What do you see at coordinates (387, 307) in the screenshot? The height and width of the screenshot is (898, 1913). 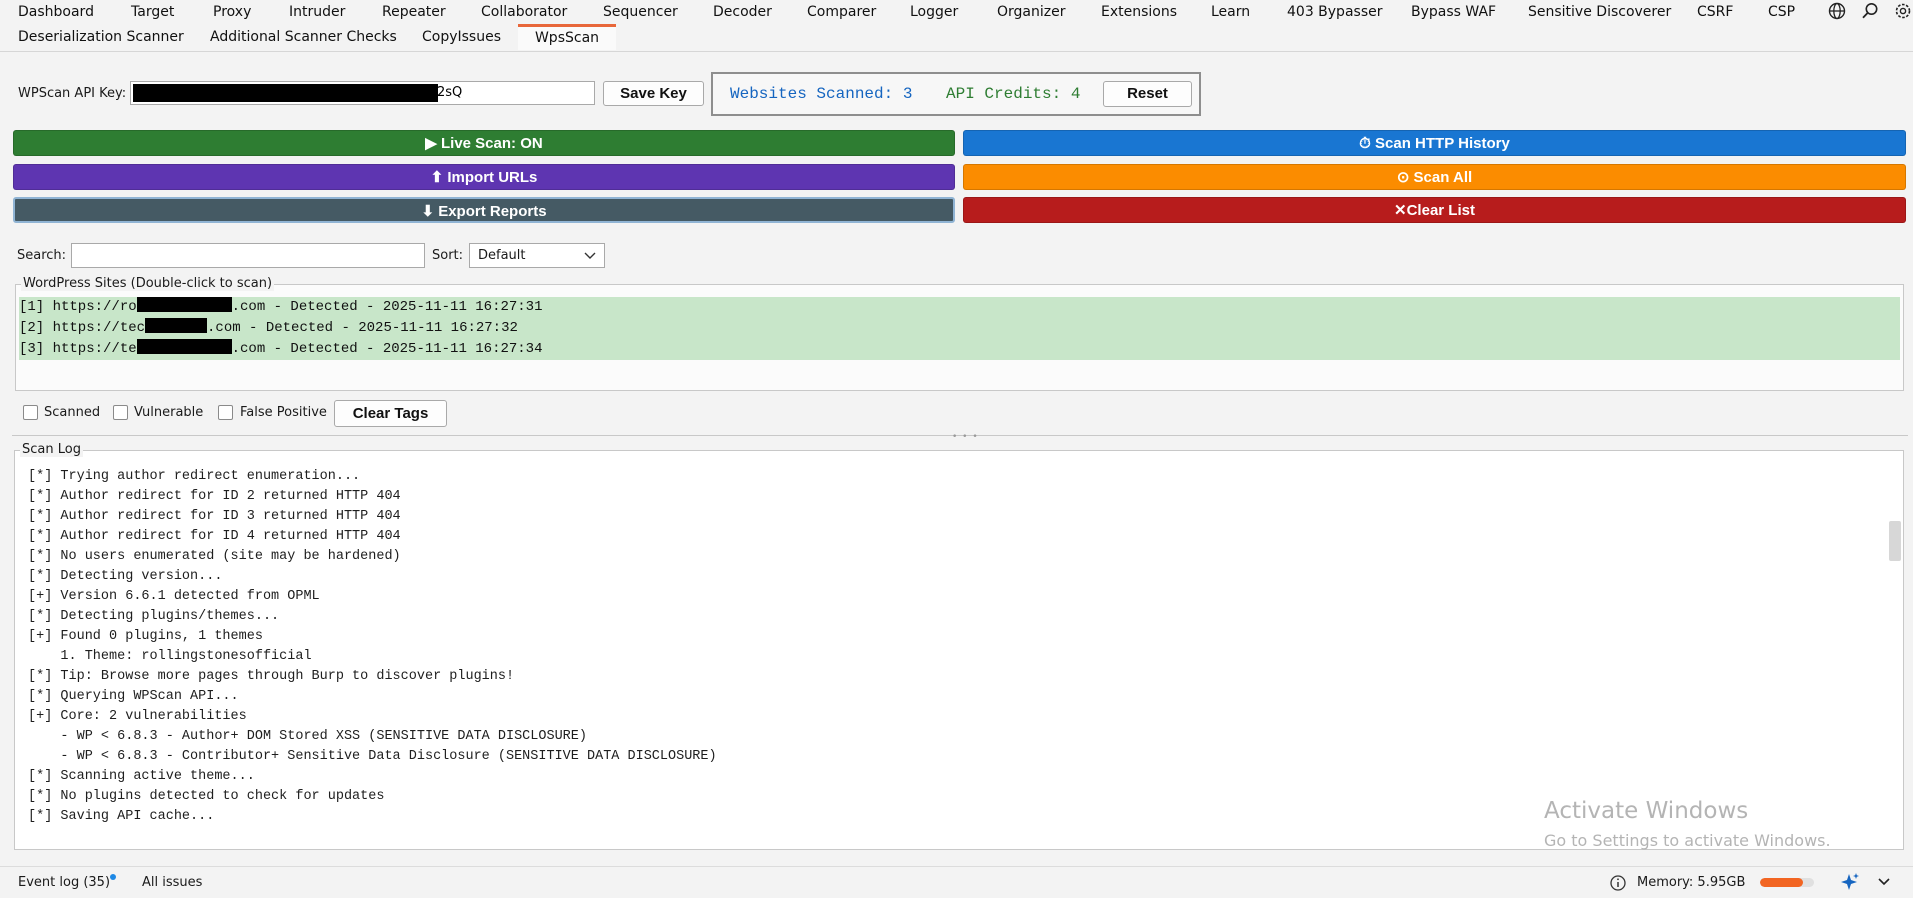 I see `site-detection-info: .com - Detected - 2025-11-11 16:27:31` at bounding box center [387, 307].